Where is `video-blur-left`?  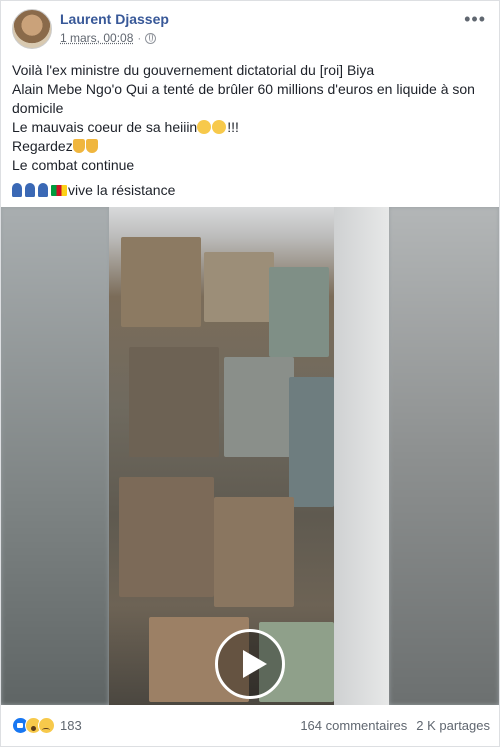 video-blur-left is located at coordinates (55, 456).